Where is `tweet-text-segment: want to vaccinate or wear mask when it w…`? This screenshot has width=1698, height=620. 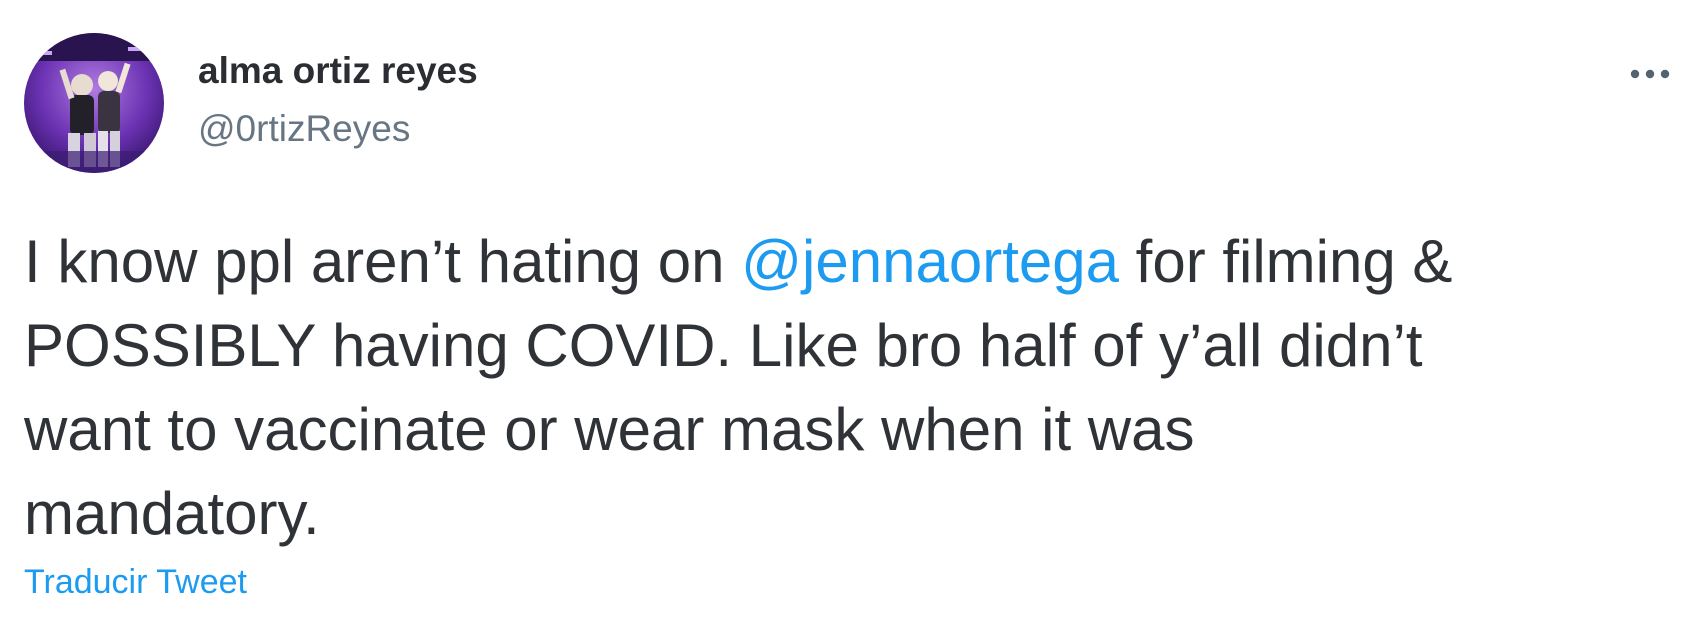 tweet-text-segment: want to vaccinate or wear mask when it w… is located at coordinates (609, 429).